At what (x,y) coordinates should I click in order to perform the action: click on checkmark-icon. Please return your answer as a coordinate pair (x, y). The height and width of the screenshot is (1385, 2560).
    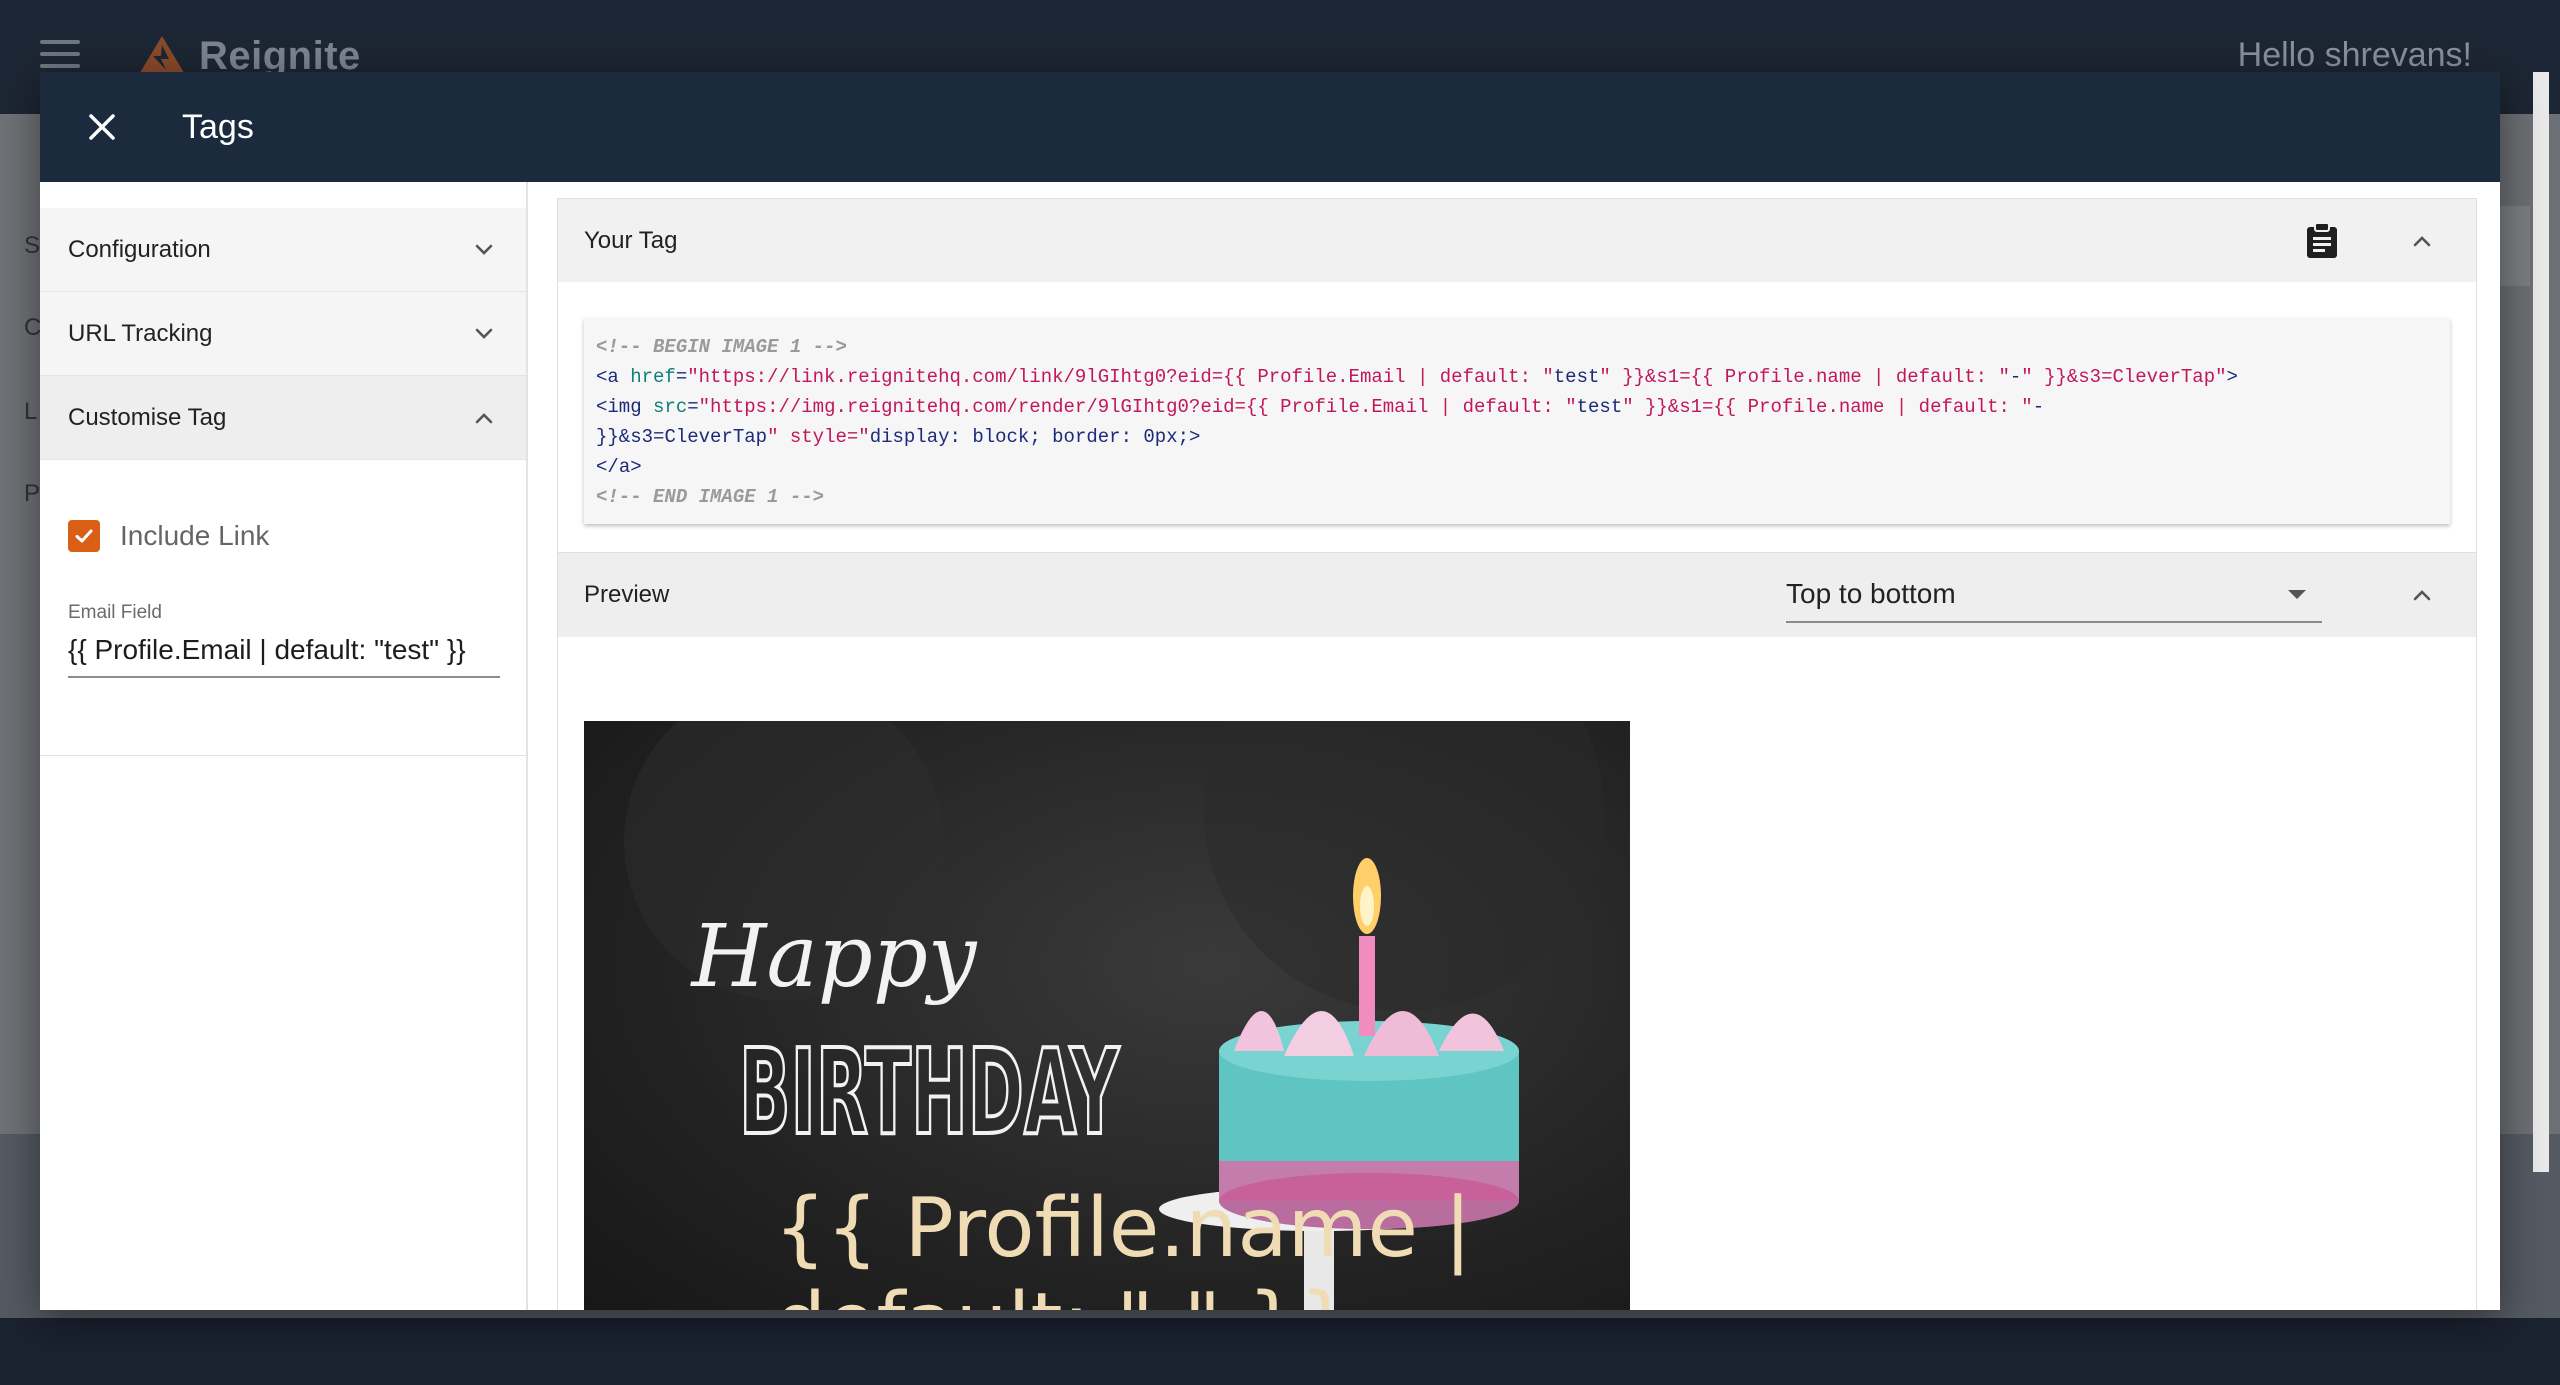
    Looking at the image, I should click on (84, 536).